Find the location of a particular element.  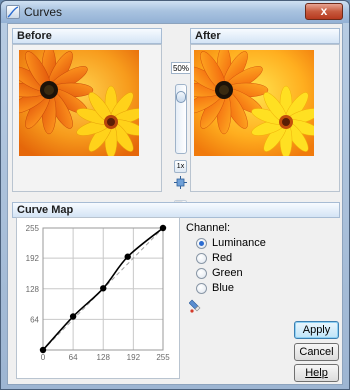

x-tick-label: 64 is located at coordinates (73, 357).